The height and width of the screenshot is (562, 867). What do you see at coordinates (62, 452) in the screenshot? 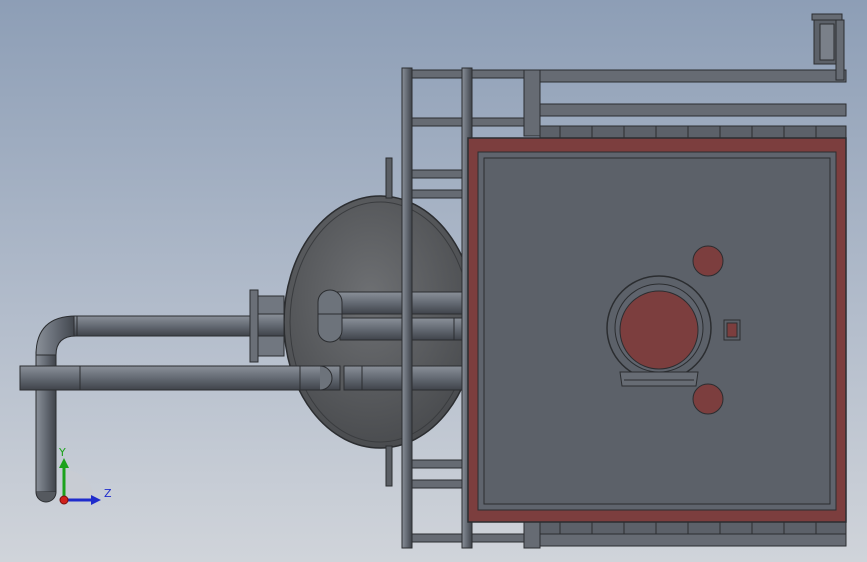
I see `y-axis-label: Y` at bounding box center [62, 452].